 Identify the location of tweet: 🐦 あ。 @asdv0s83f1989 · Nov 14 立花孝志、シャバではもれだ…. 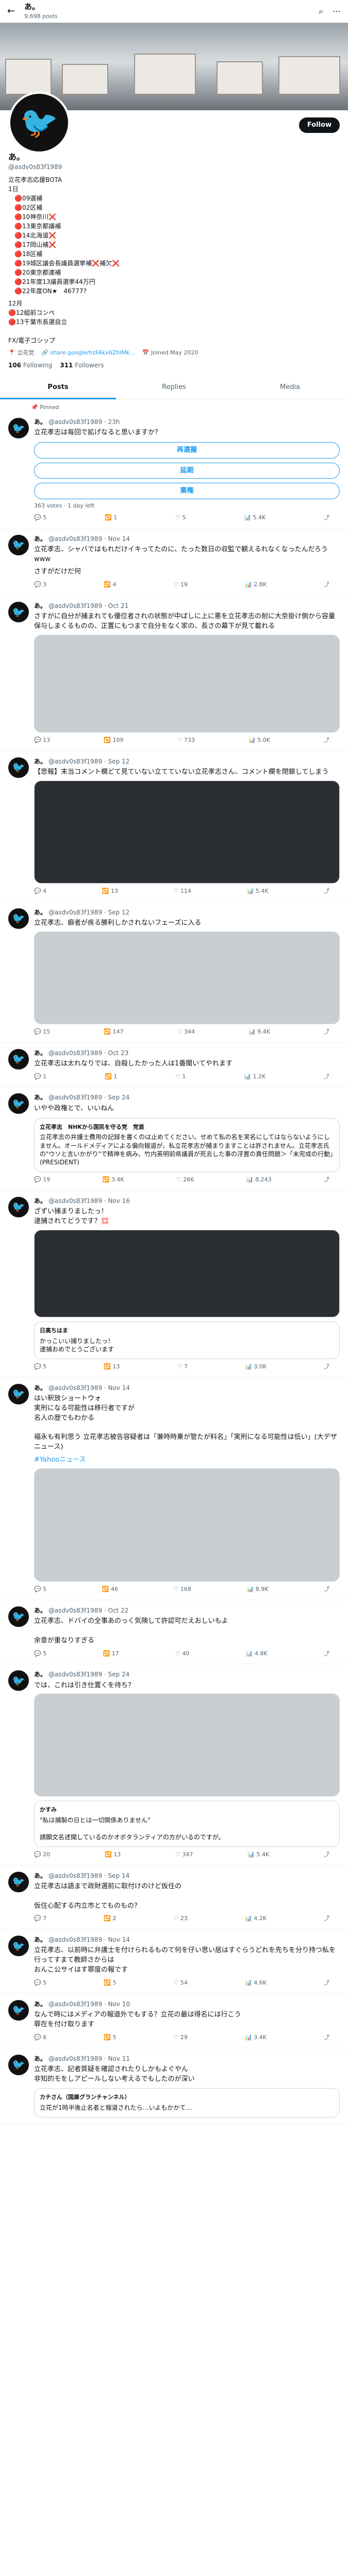
(174, 562).